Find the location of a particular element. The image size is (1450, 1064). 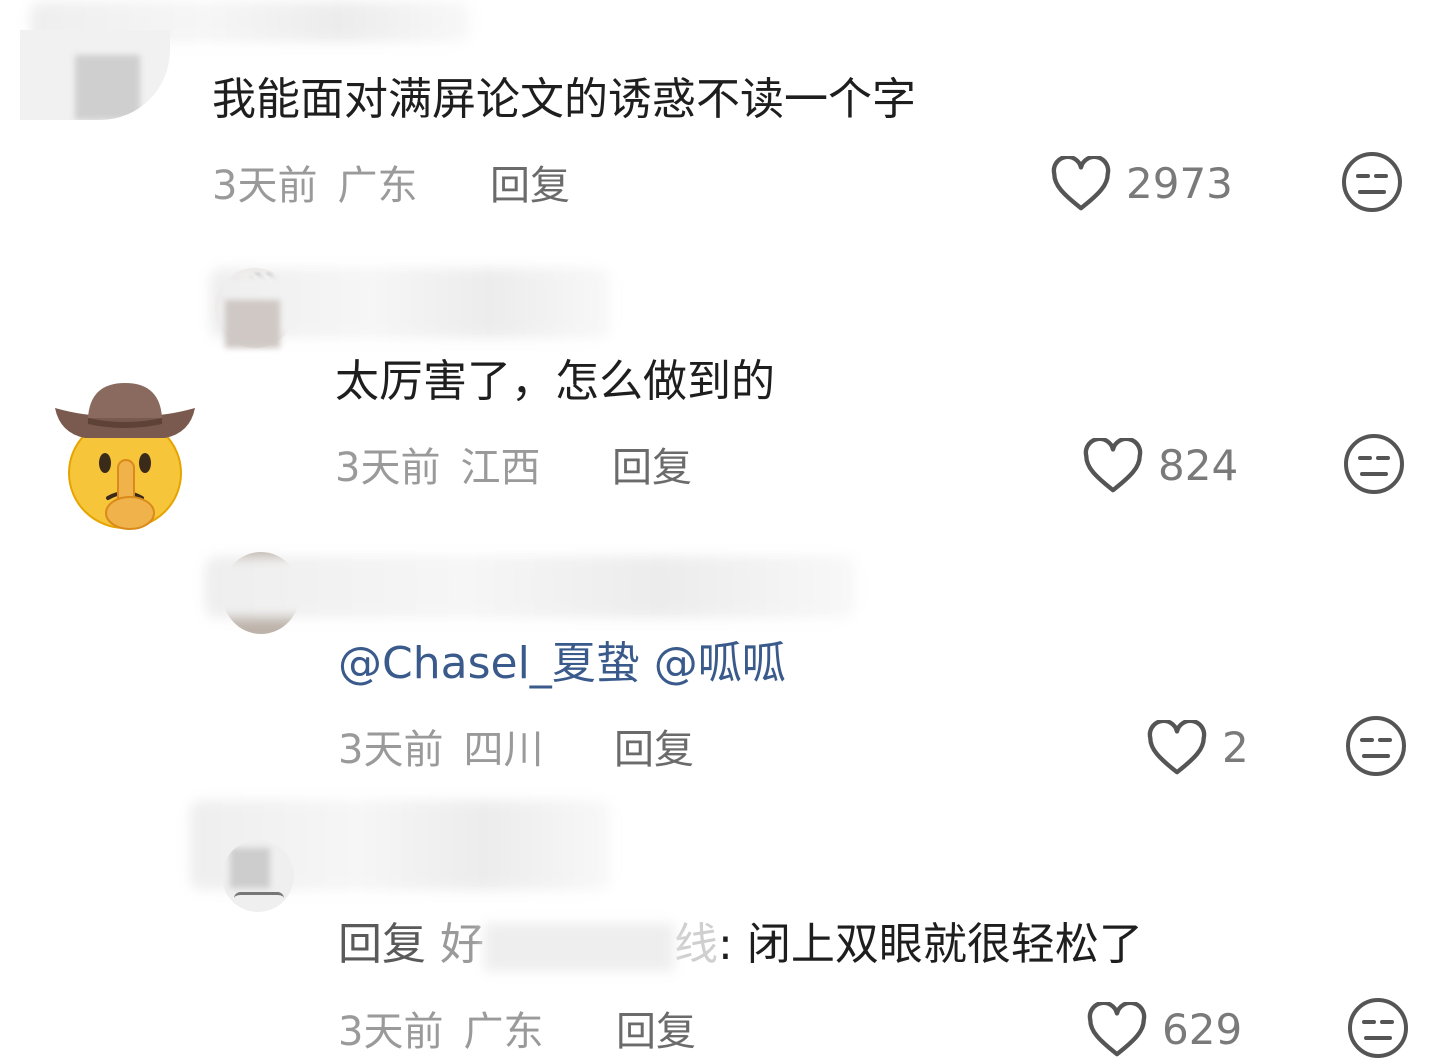

comment-meta: 3天前 江西 is located at coordinates (437, 468).